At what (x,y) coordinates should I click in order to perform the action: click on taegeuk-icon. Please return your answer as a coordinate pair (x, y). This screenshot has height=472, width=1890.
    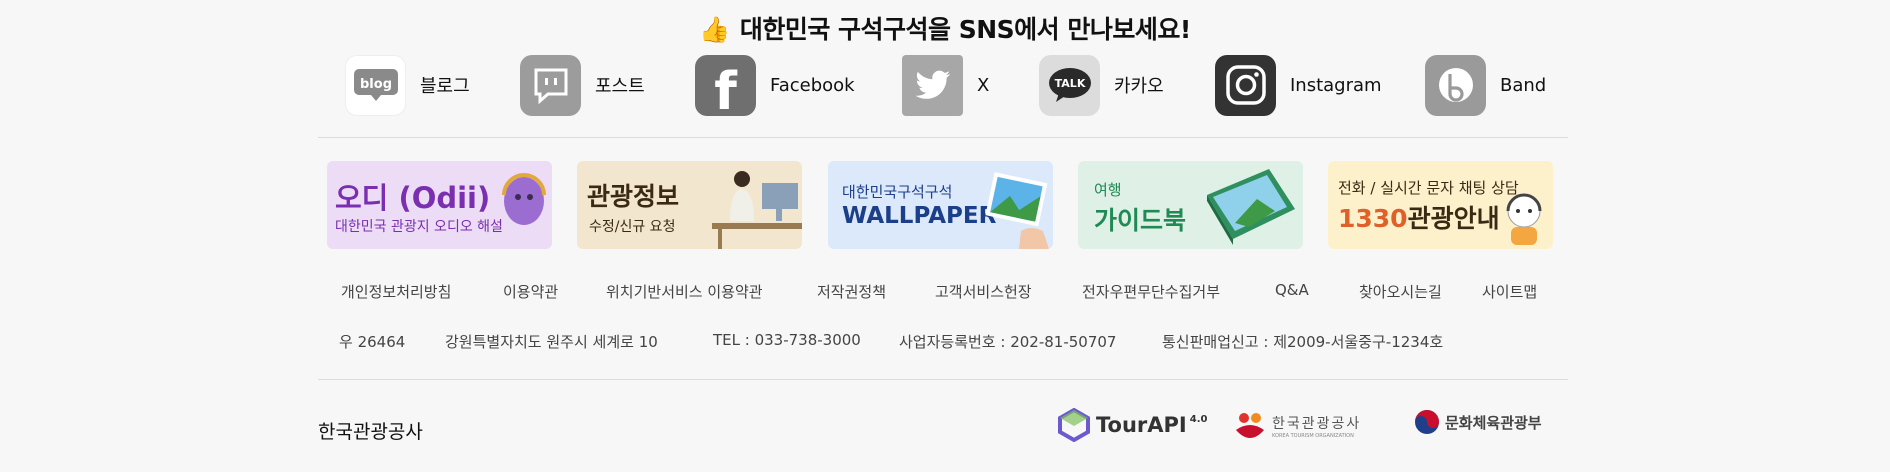
    Looking at the image, I should click on (1427, 422).